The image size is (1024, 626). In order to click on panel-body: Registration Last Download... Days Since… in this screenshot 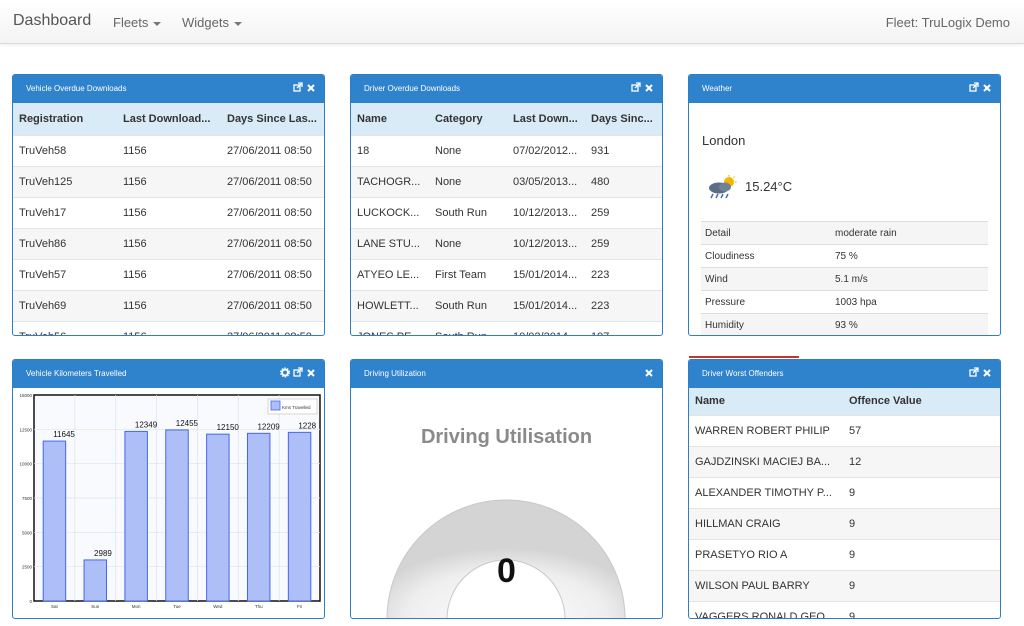, I will do `click(168, 219)`.